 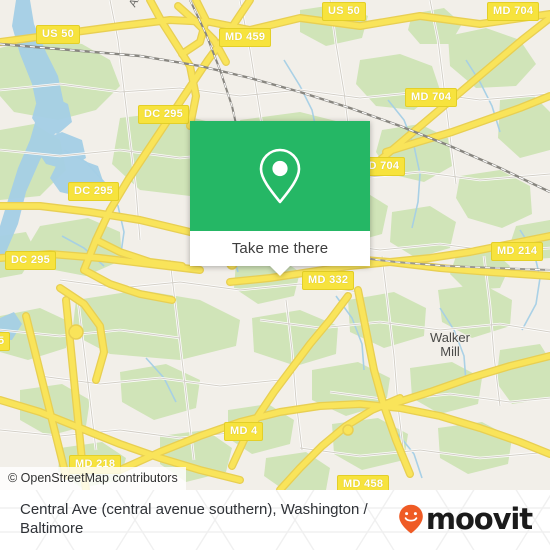 What do you see at coordinates (280, 248) in the screenshot?
I see `take-me-there-label: Take me there` at bounding box center [280, 248].